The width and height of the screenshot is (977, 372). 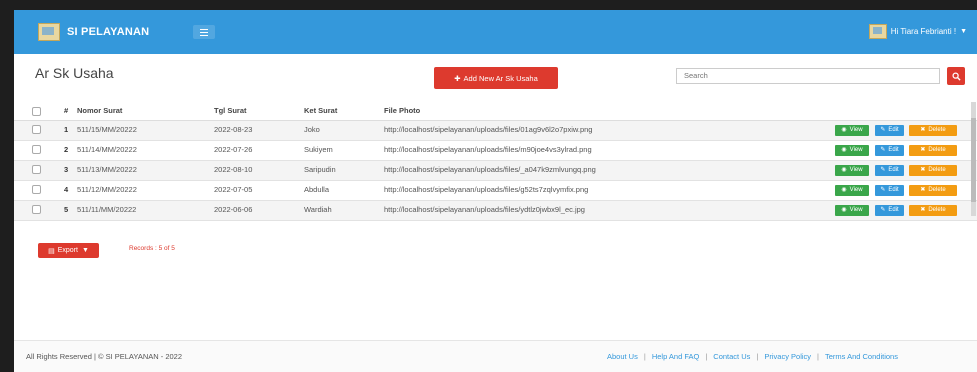 What do you see at coordinates (320, 169) in the screenshot?
I see `ket-surat: Saripudin` at bounding box center [320, 169].